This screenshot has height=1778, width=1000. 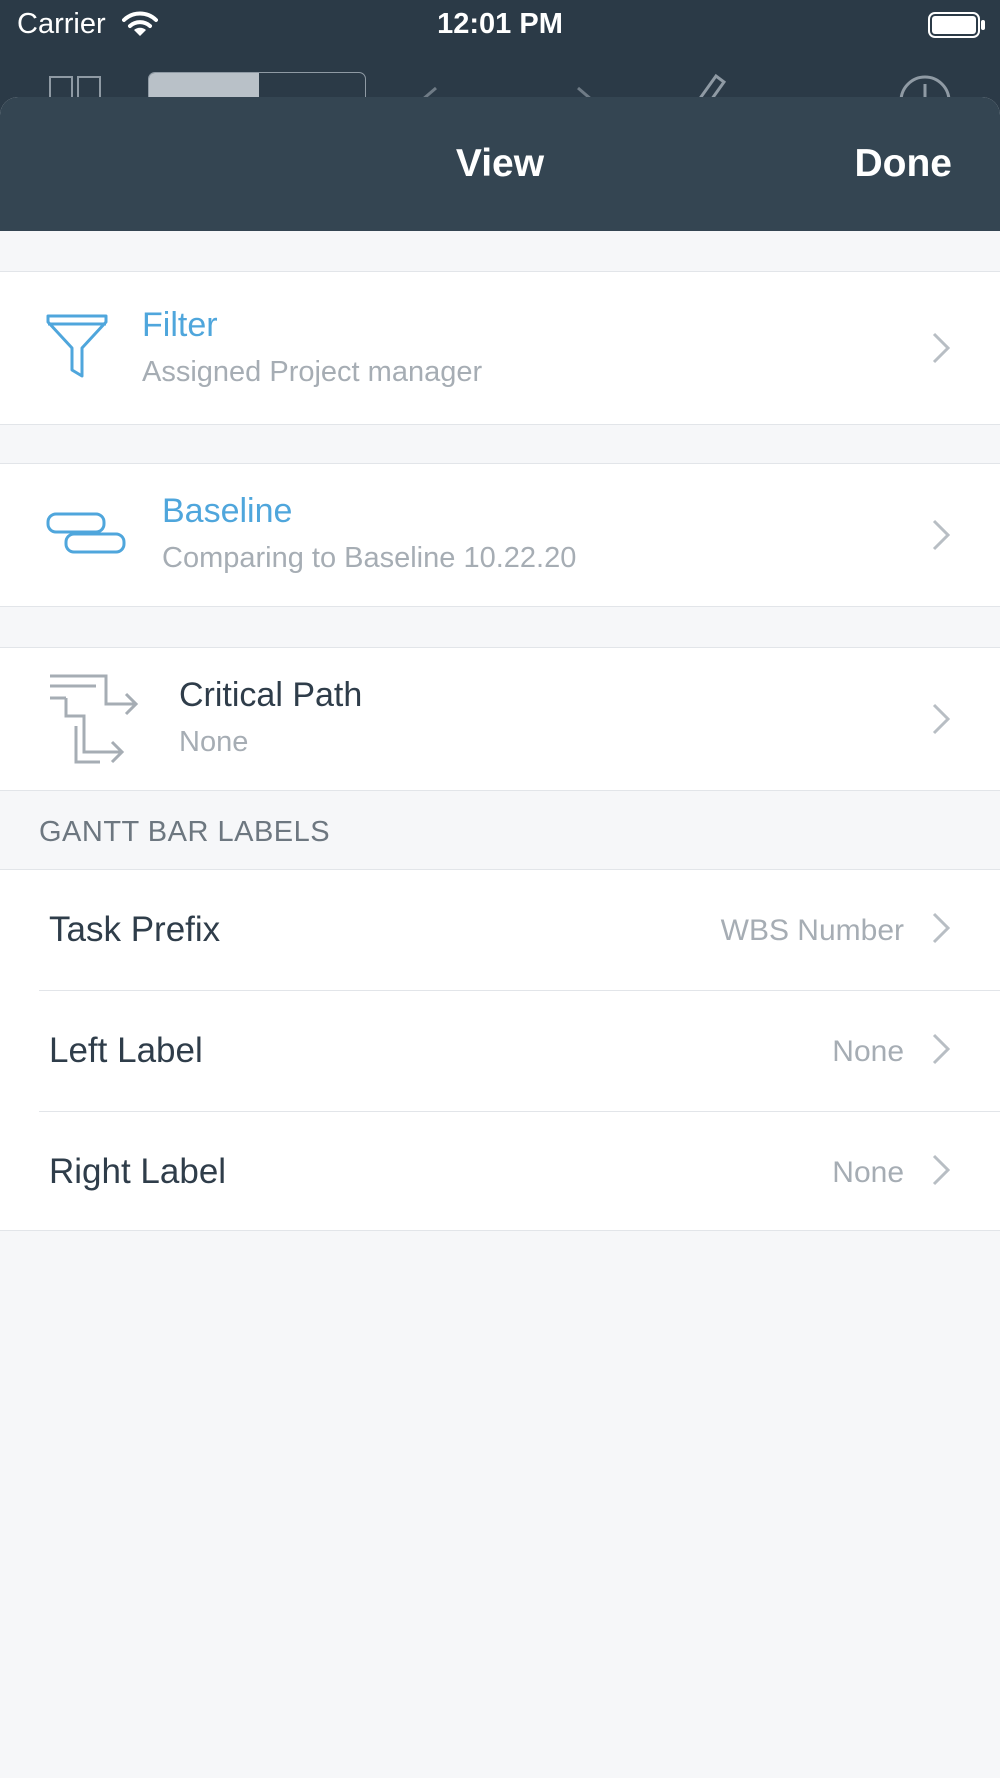 I want to click on baseline-row: Baseline Comparing to Baseline 10.22.20, so click(x=500, y=535).